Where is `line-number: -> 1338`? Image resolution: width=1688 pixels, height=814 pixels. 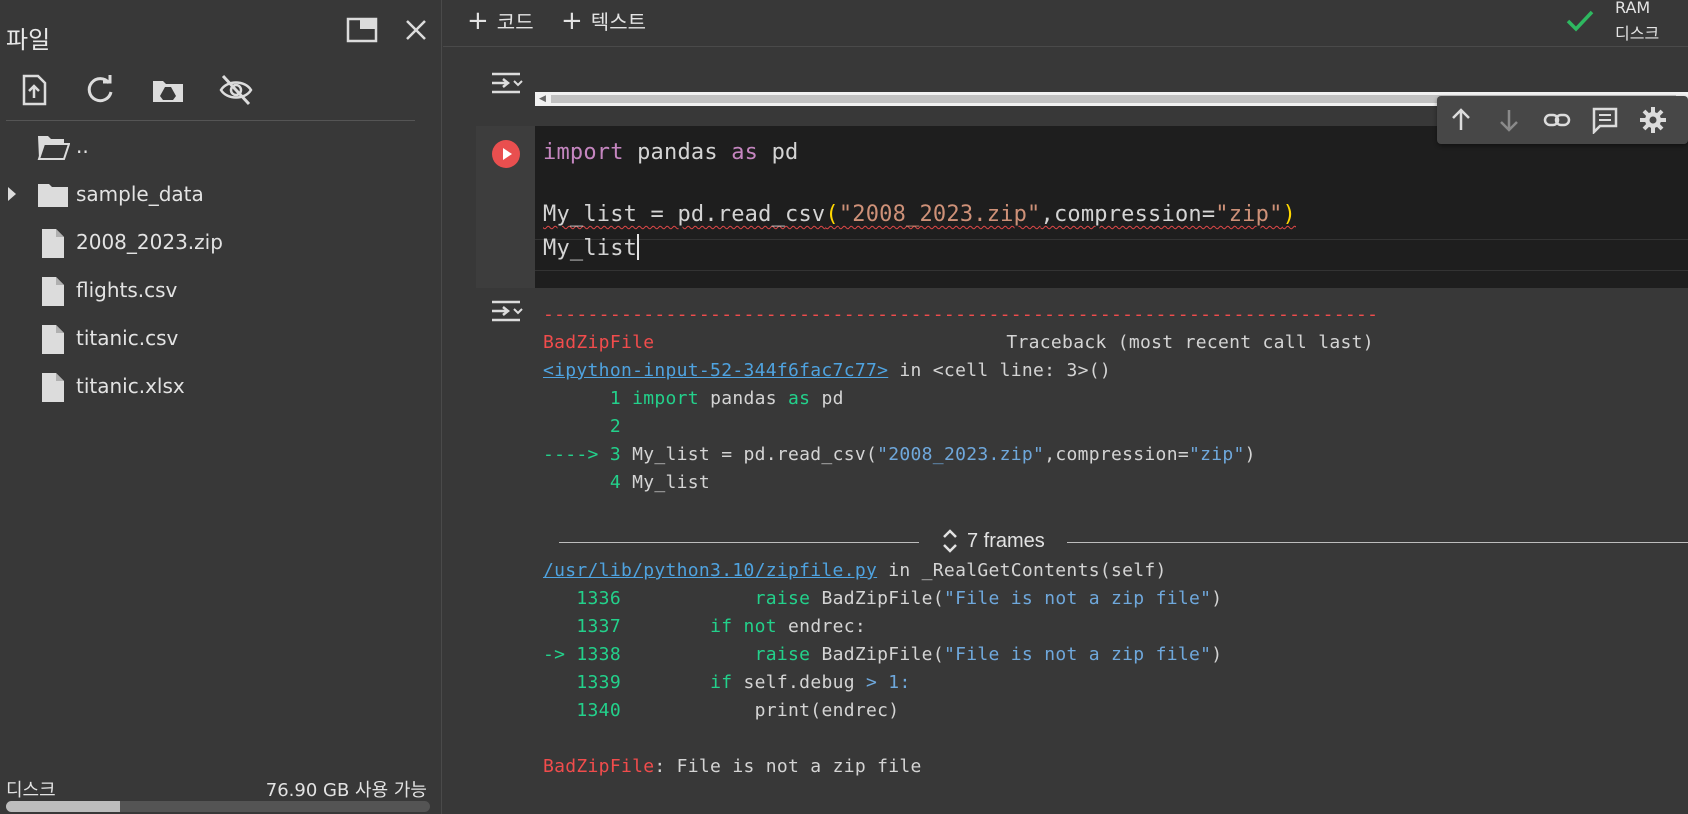
line-number: -> 1338 is located at coordinates (588, 654).